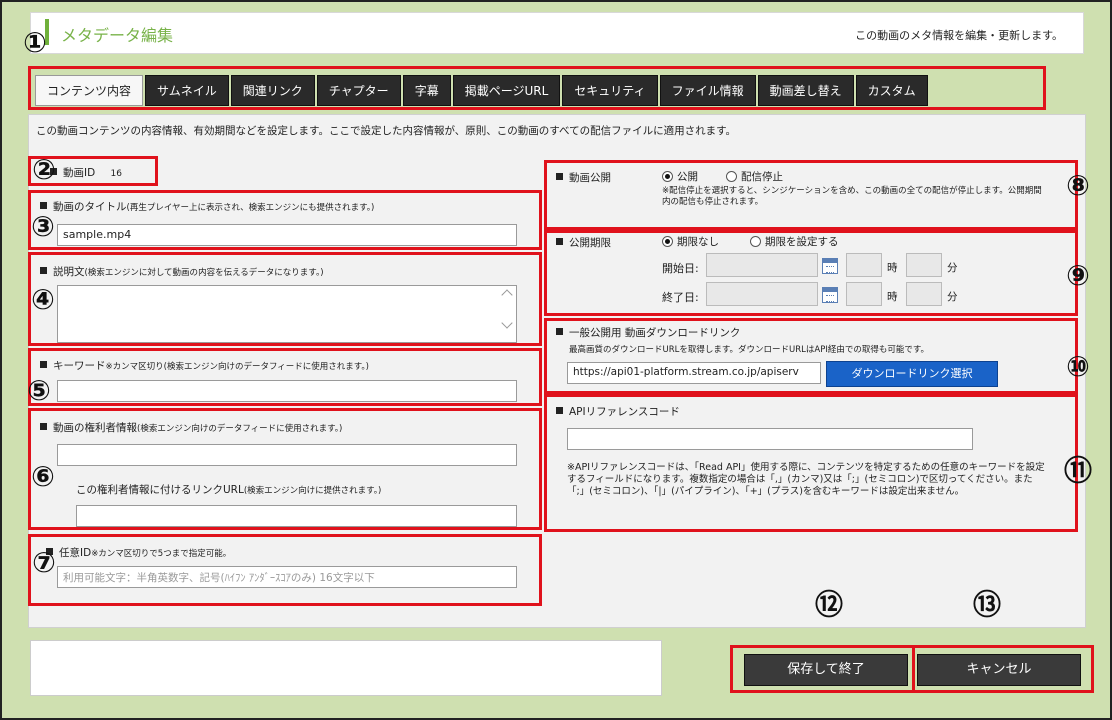  Describe the element at coordinates (999, 670) in the screenshot. I see `cancel-button: キャンセル` at that location.